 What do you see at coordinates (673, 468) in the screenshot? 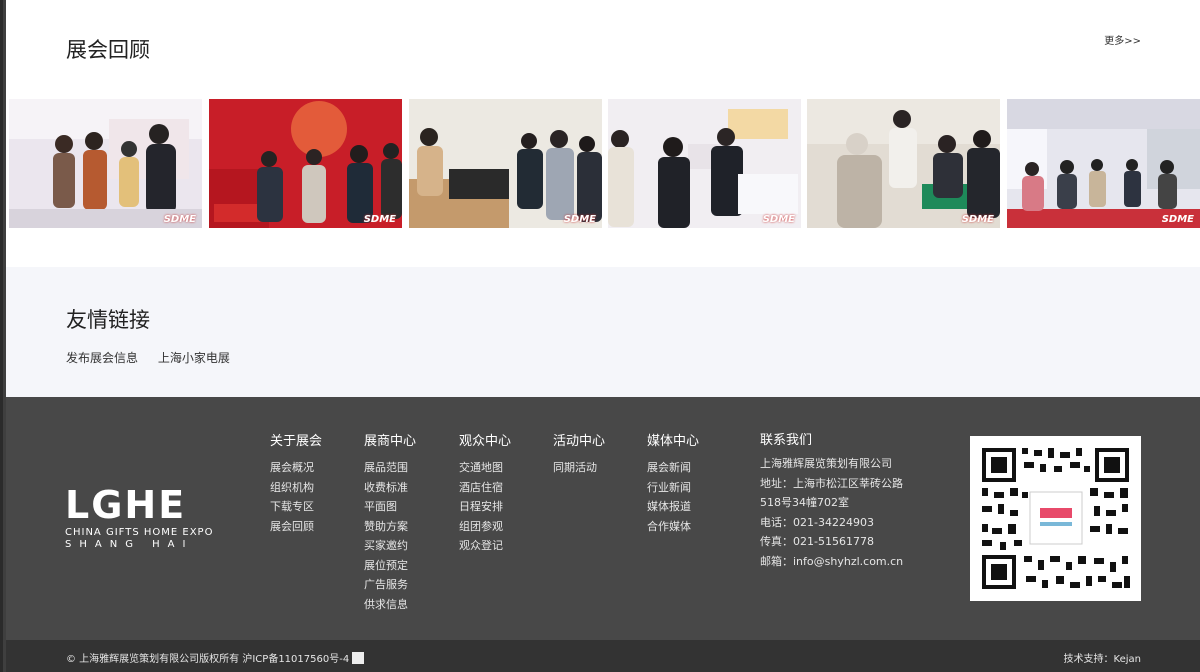
I see `footer-link: 展会新闻` at bounding box center [673, 468].